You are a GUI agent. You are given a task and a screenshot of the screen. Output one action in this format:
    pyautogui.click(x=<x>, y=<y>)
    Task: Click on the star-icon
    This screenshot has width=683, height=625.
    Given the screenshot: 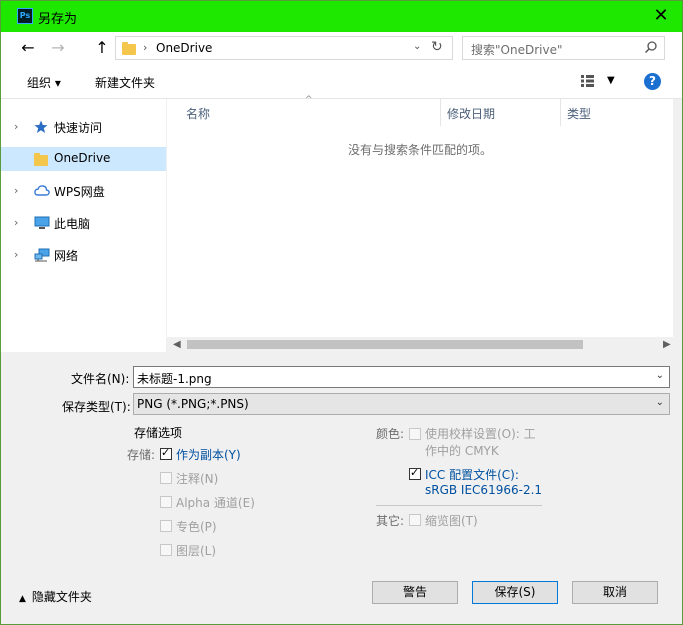 What is the action you would take?
    pyautogui.click(x=41, y=126)
    